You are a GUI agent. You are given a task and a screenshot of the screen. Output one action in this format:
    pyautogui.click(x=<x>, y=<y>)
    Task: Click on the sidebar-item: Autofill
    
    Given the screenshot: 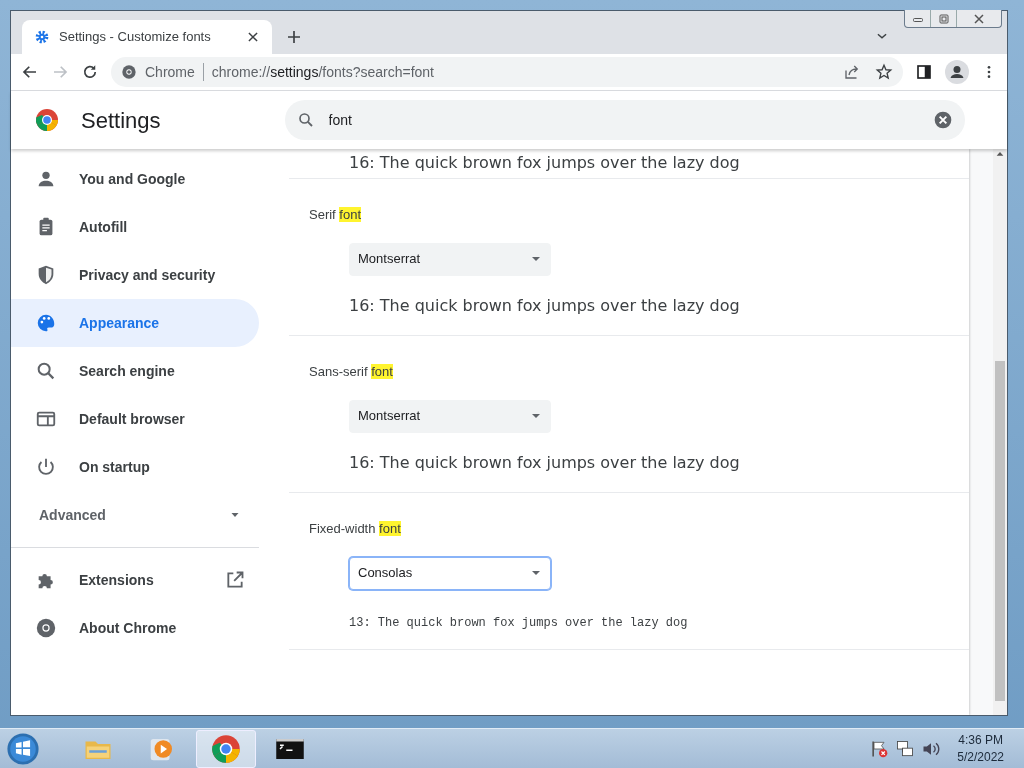 What is the action you would take?
    pyautogui.click(x=135, y=227)
    